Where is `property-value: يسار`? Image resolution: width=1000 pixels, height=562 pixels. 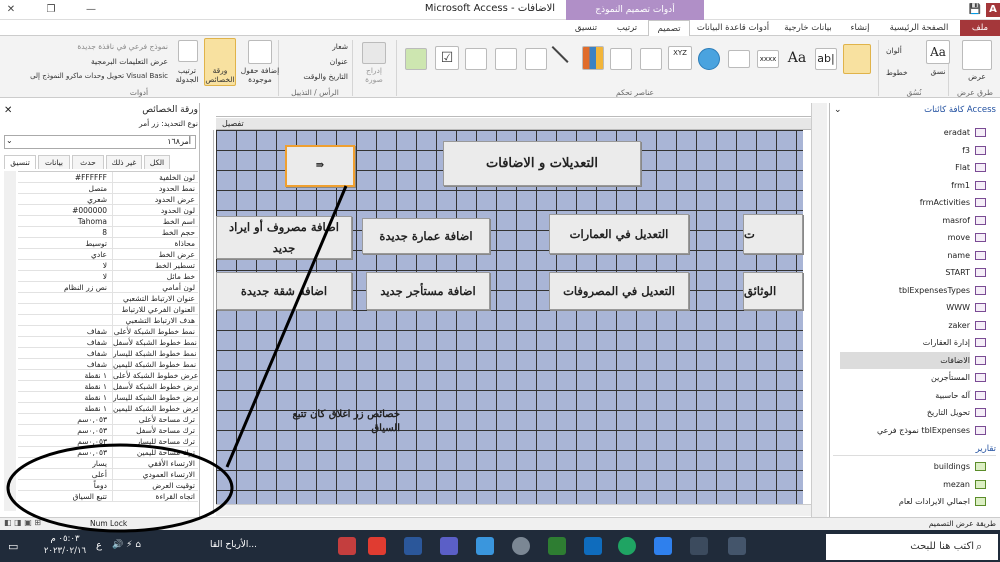
property-value: يسار is located at coordinates (64, 463).